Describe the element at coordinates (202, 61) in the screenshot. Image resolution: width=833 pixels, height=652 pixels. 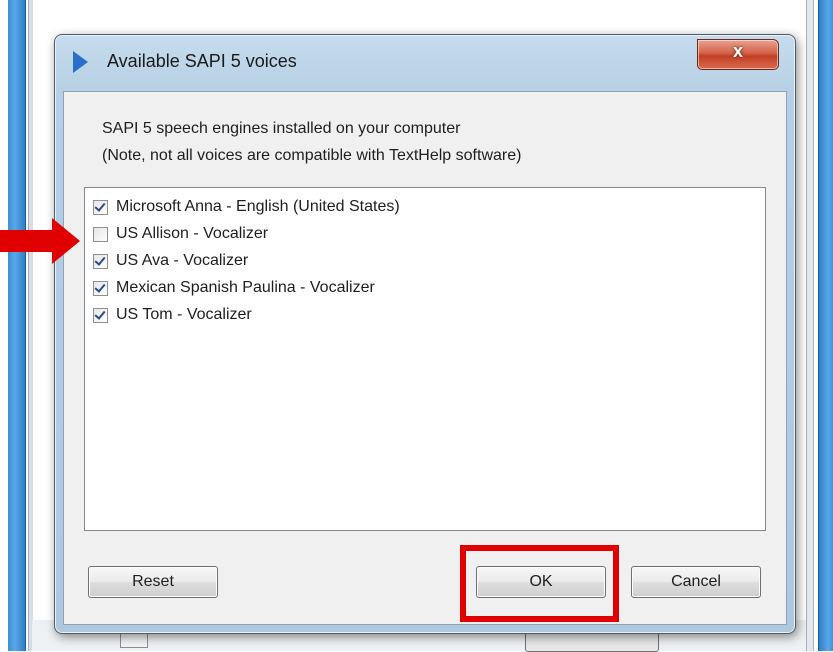
I see `dialog-title: Available SAPI 5 voices` at that location.